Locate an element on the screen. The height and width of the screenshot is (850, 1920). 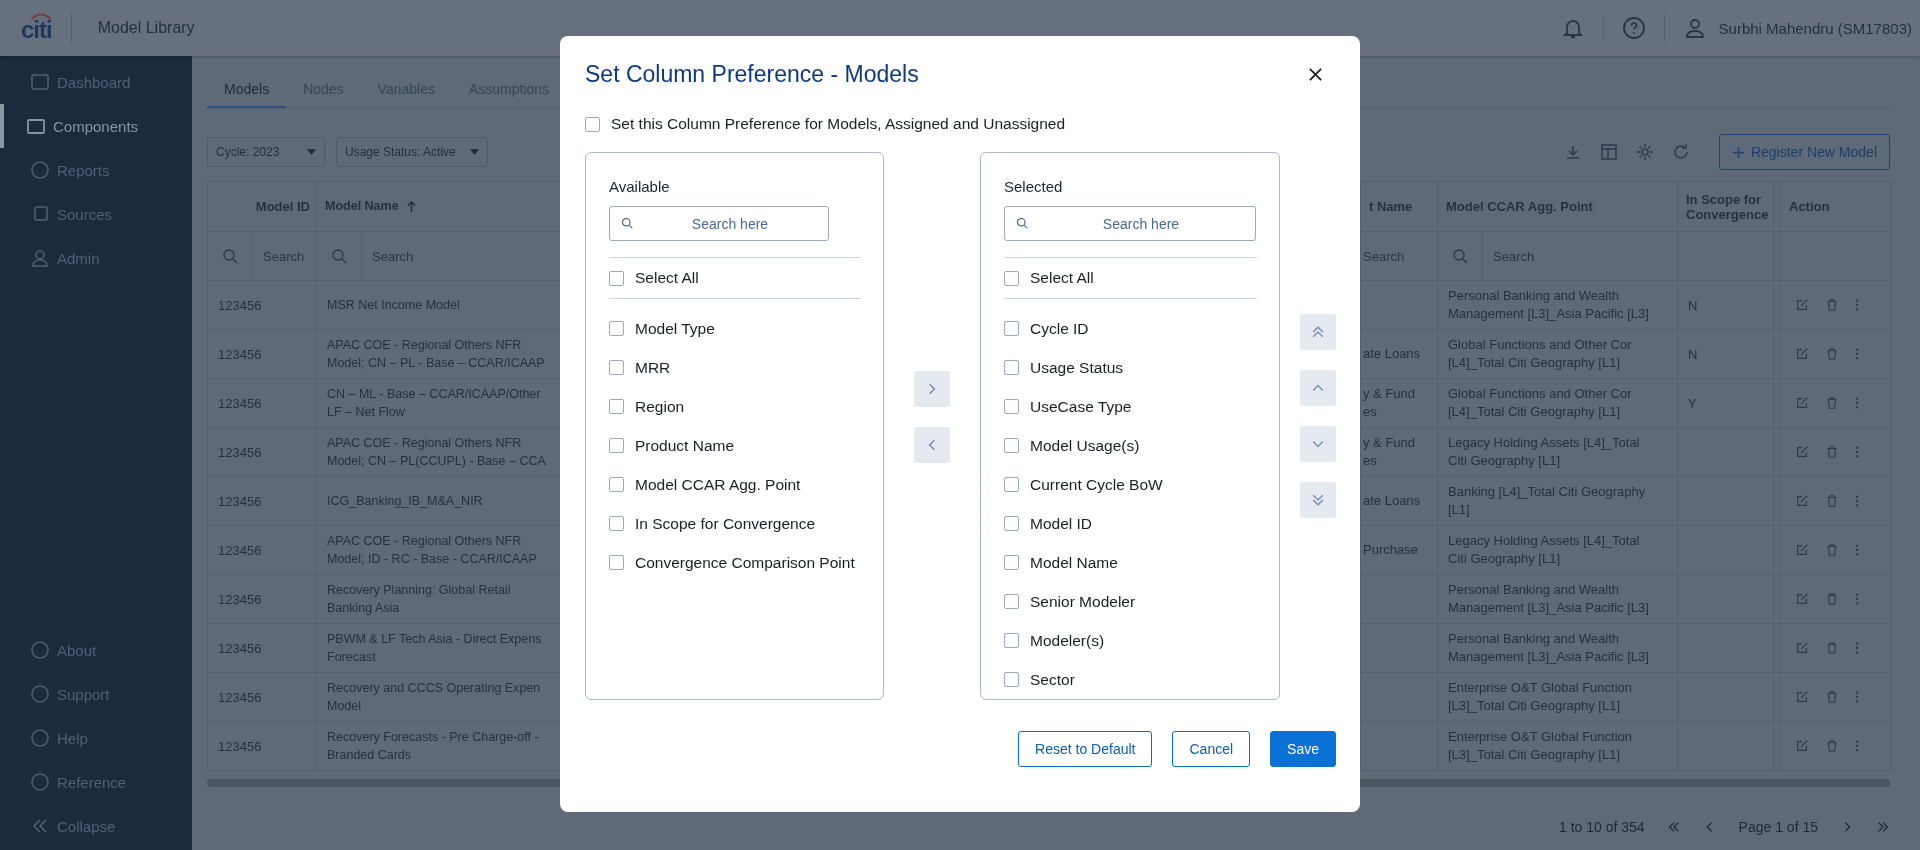
column-option-label: Modeler(s) is located at coordinates (1067, 640).